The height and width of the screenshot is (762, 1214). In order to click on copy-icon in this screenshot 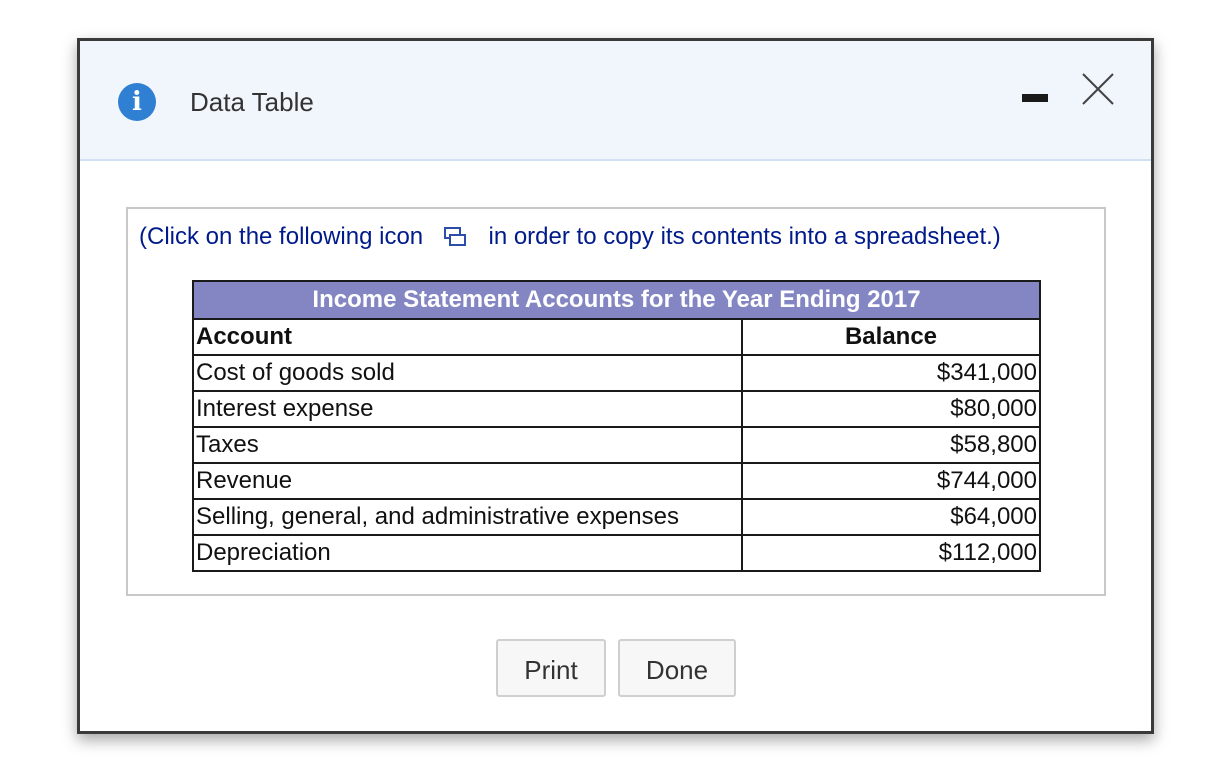, I will do `click(454, 236)`.